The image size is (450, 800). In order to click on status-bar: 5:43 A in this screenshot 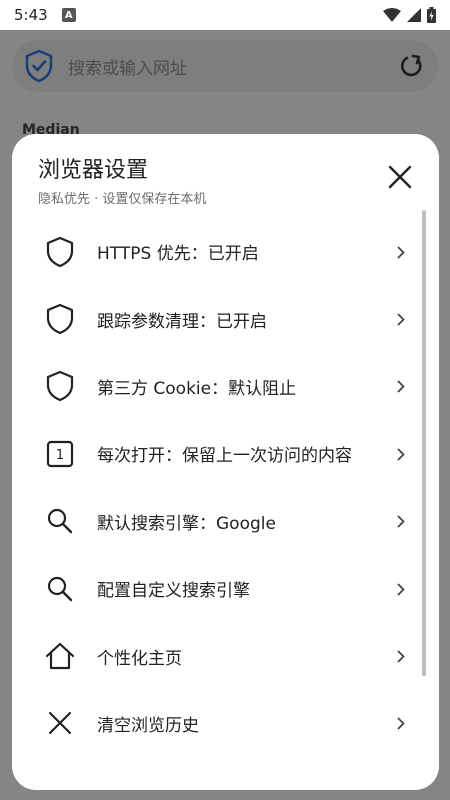, I will do `click(225, 15)`.